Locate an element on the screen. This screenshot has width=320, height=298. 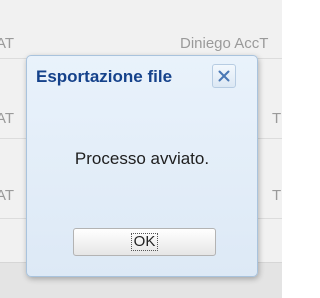
ok-button: OK is located at coordinates (144, 242).